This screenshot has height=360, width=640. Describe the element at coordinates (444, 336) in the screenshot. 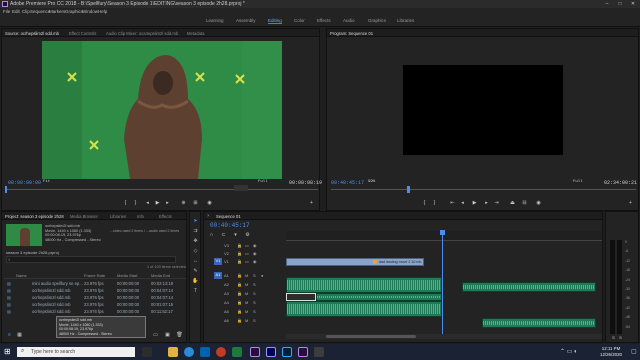

I see `timeline-scrollbar` at that location.